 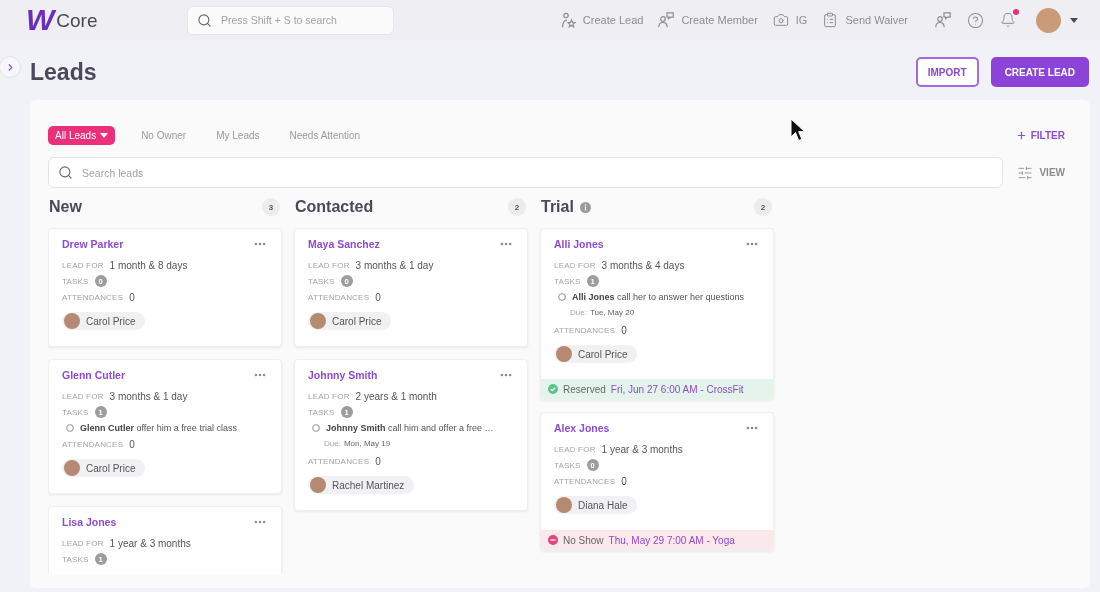 What do you see at coordinates (1025, 172) in the screenshot?
I see `sliders-icon` at bounding box center [1025, 172].